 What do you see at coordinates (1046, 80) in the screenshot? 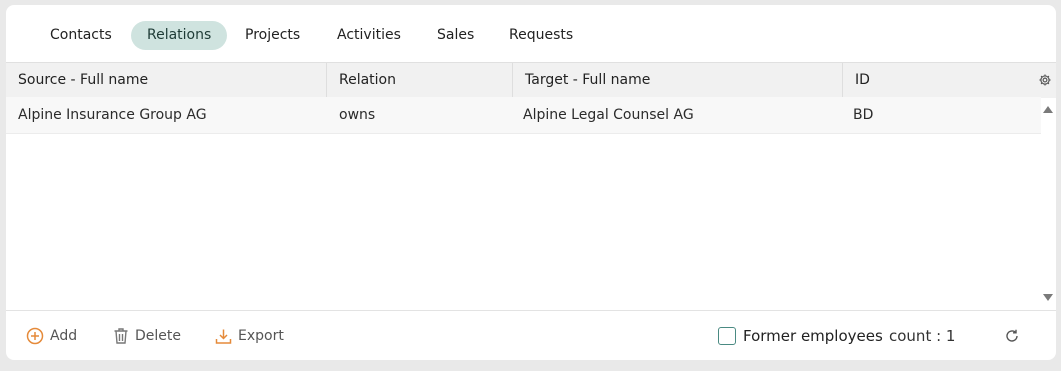
I see `gear-icon` at bounding box center [1046, 80].